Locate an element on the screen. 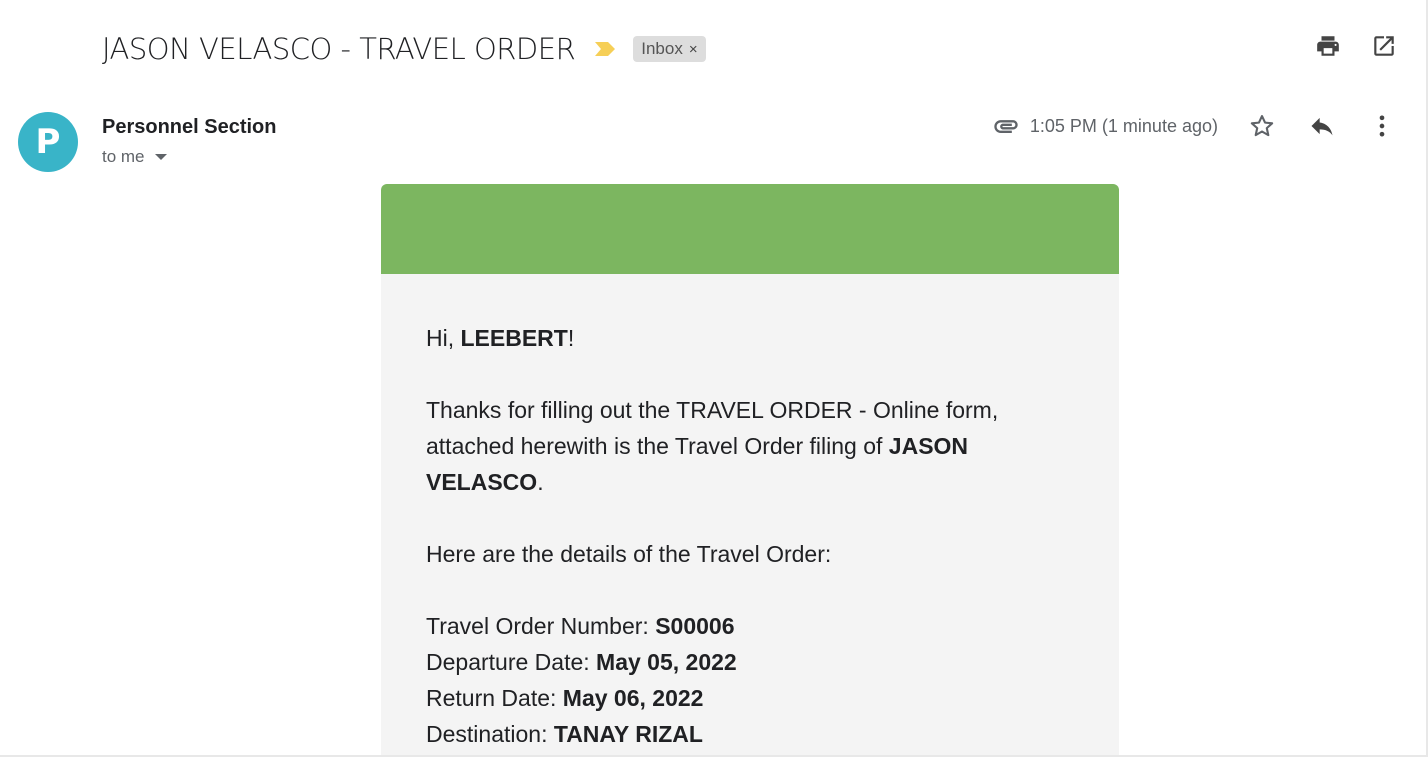 This screenshot has height=757, width=1428. print-icon is located at coordinates (1328, 46).